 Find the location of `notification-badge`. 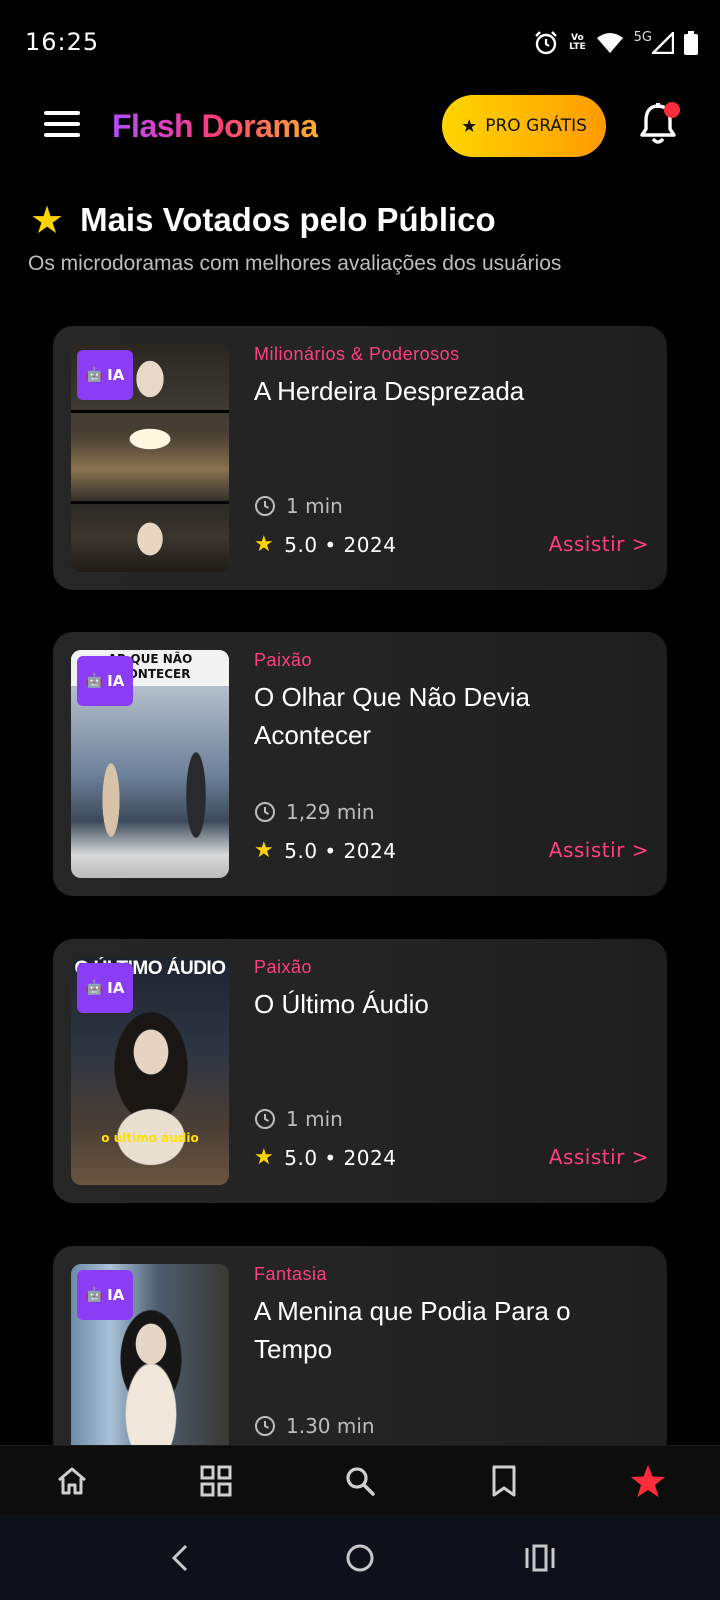

notification-badge is located at coordinates (672, 110).